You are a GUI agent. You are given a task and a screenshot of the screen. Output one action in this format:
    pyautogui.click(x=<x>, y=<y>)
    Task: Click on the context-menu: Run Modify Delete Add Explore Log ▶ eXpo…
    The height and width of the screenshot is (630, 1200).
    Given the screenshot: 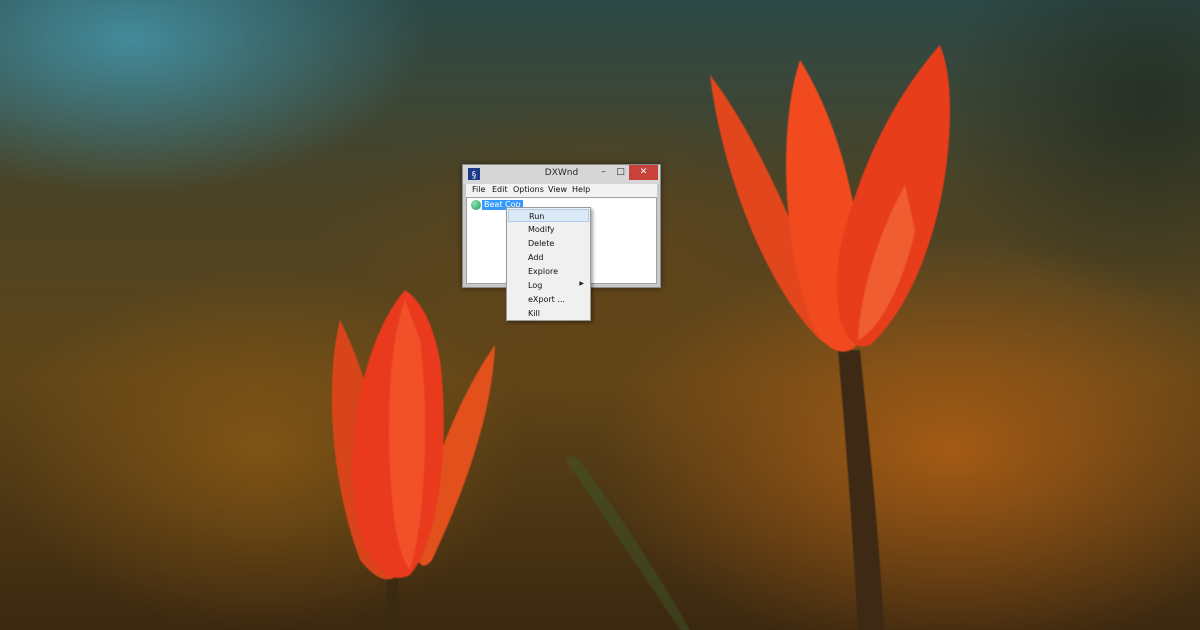 What is the action you would take?
    pyautogui.click(x=548, y=264)
    